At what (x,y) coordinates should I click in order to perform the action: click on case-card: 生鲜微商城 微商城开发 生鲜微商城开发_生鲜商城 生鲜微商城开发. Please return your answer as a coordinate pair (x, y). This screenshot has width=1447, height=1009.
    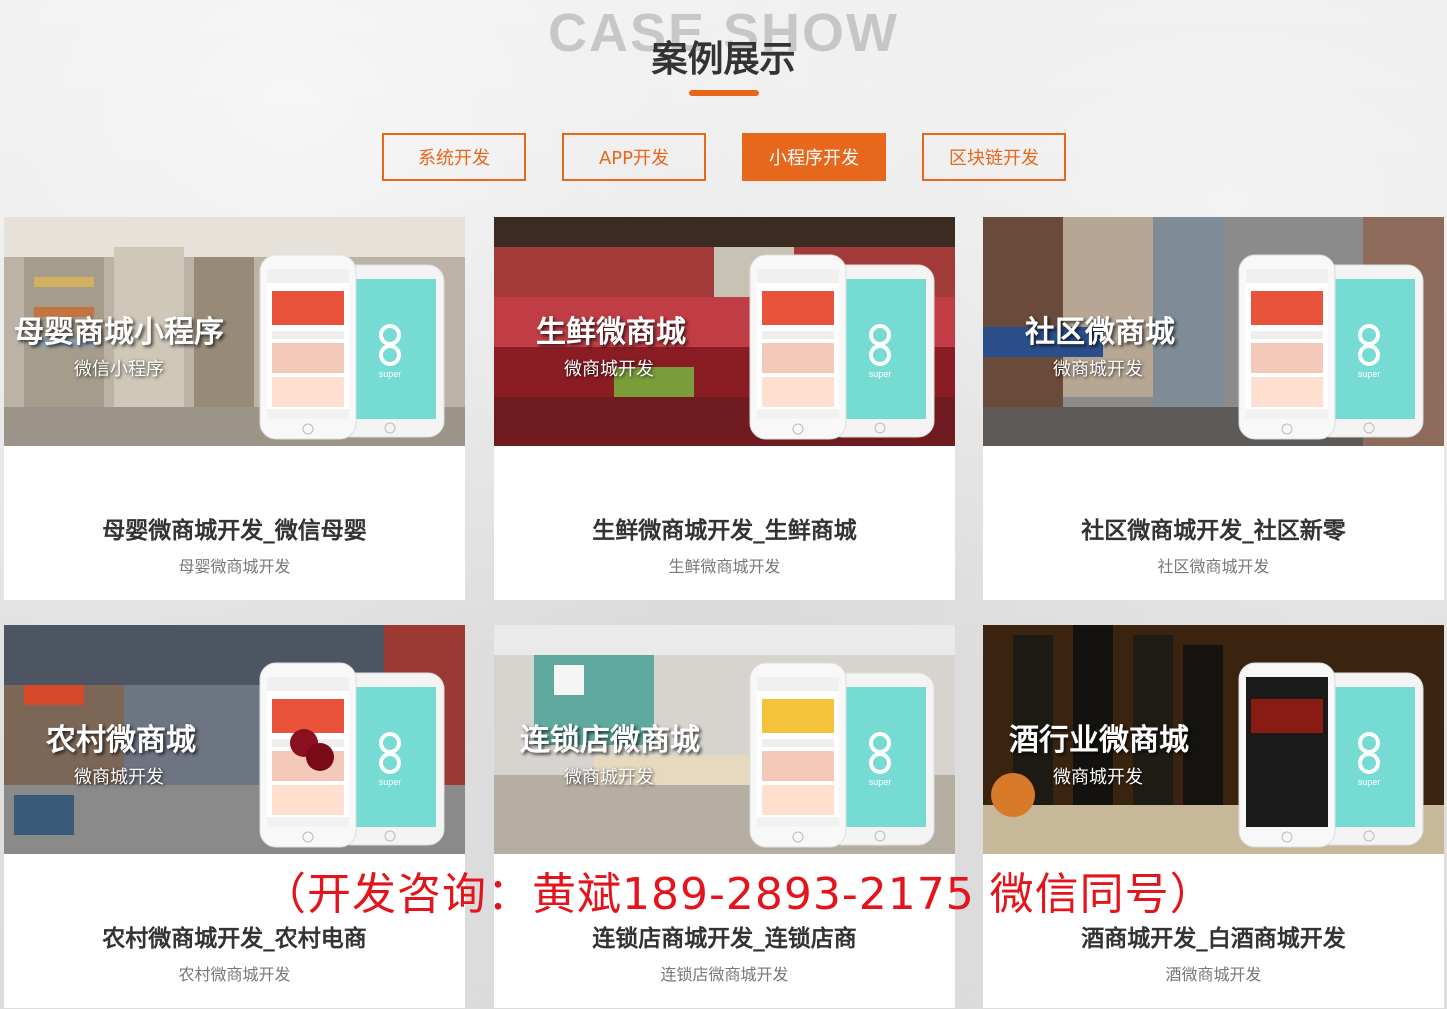
    Looking at the image, I should click on (724, 408).